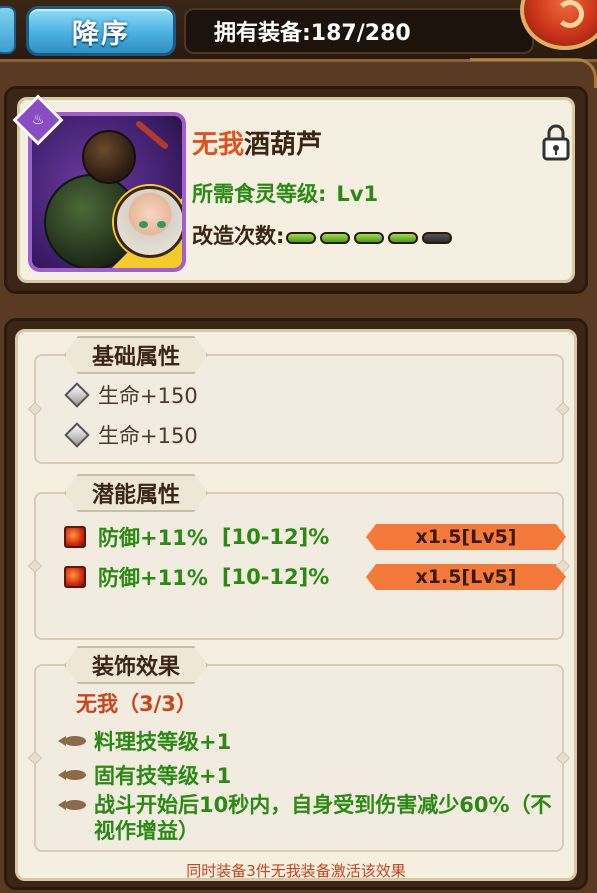  I want to click on effect-row: 战斗开始后10秒内，自身受到伤害减少60%（不视作增益）, so click(311, 818).